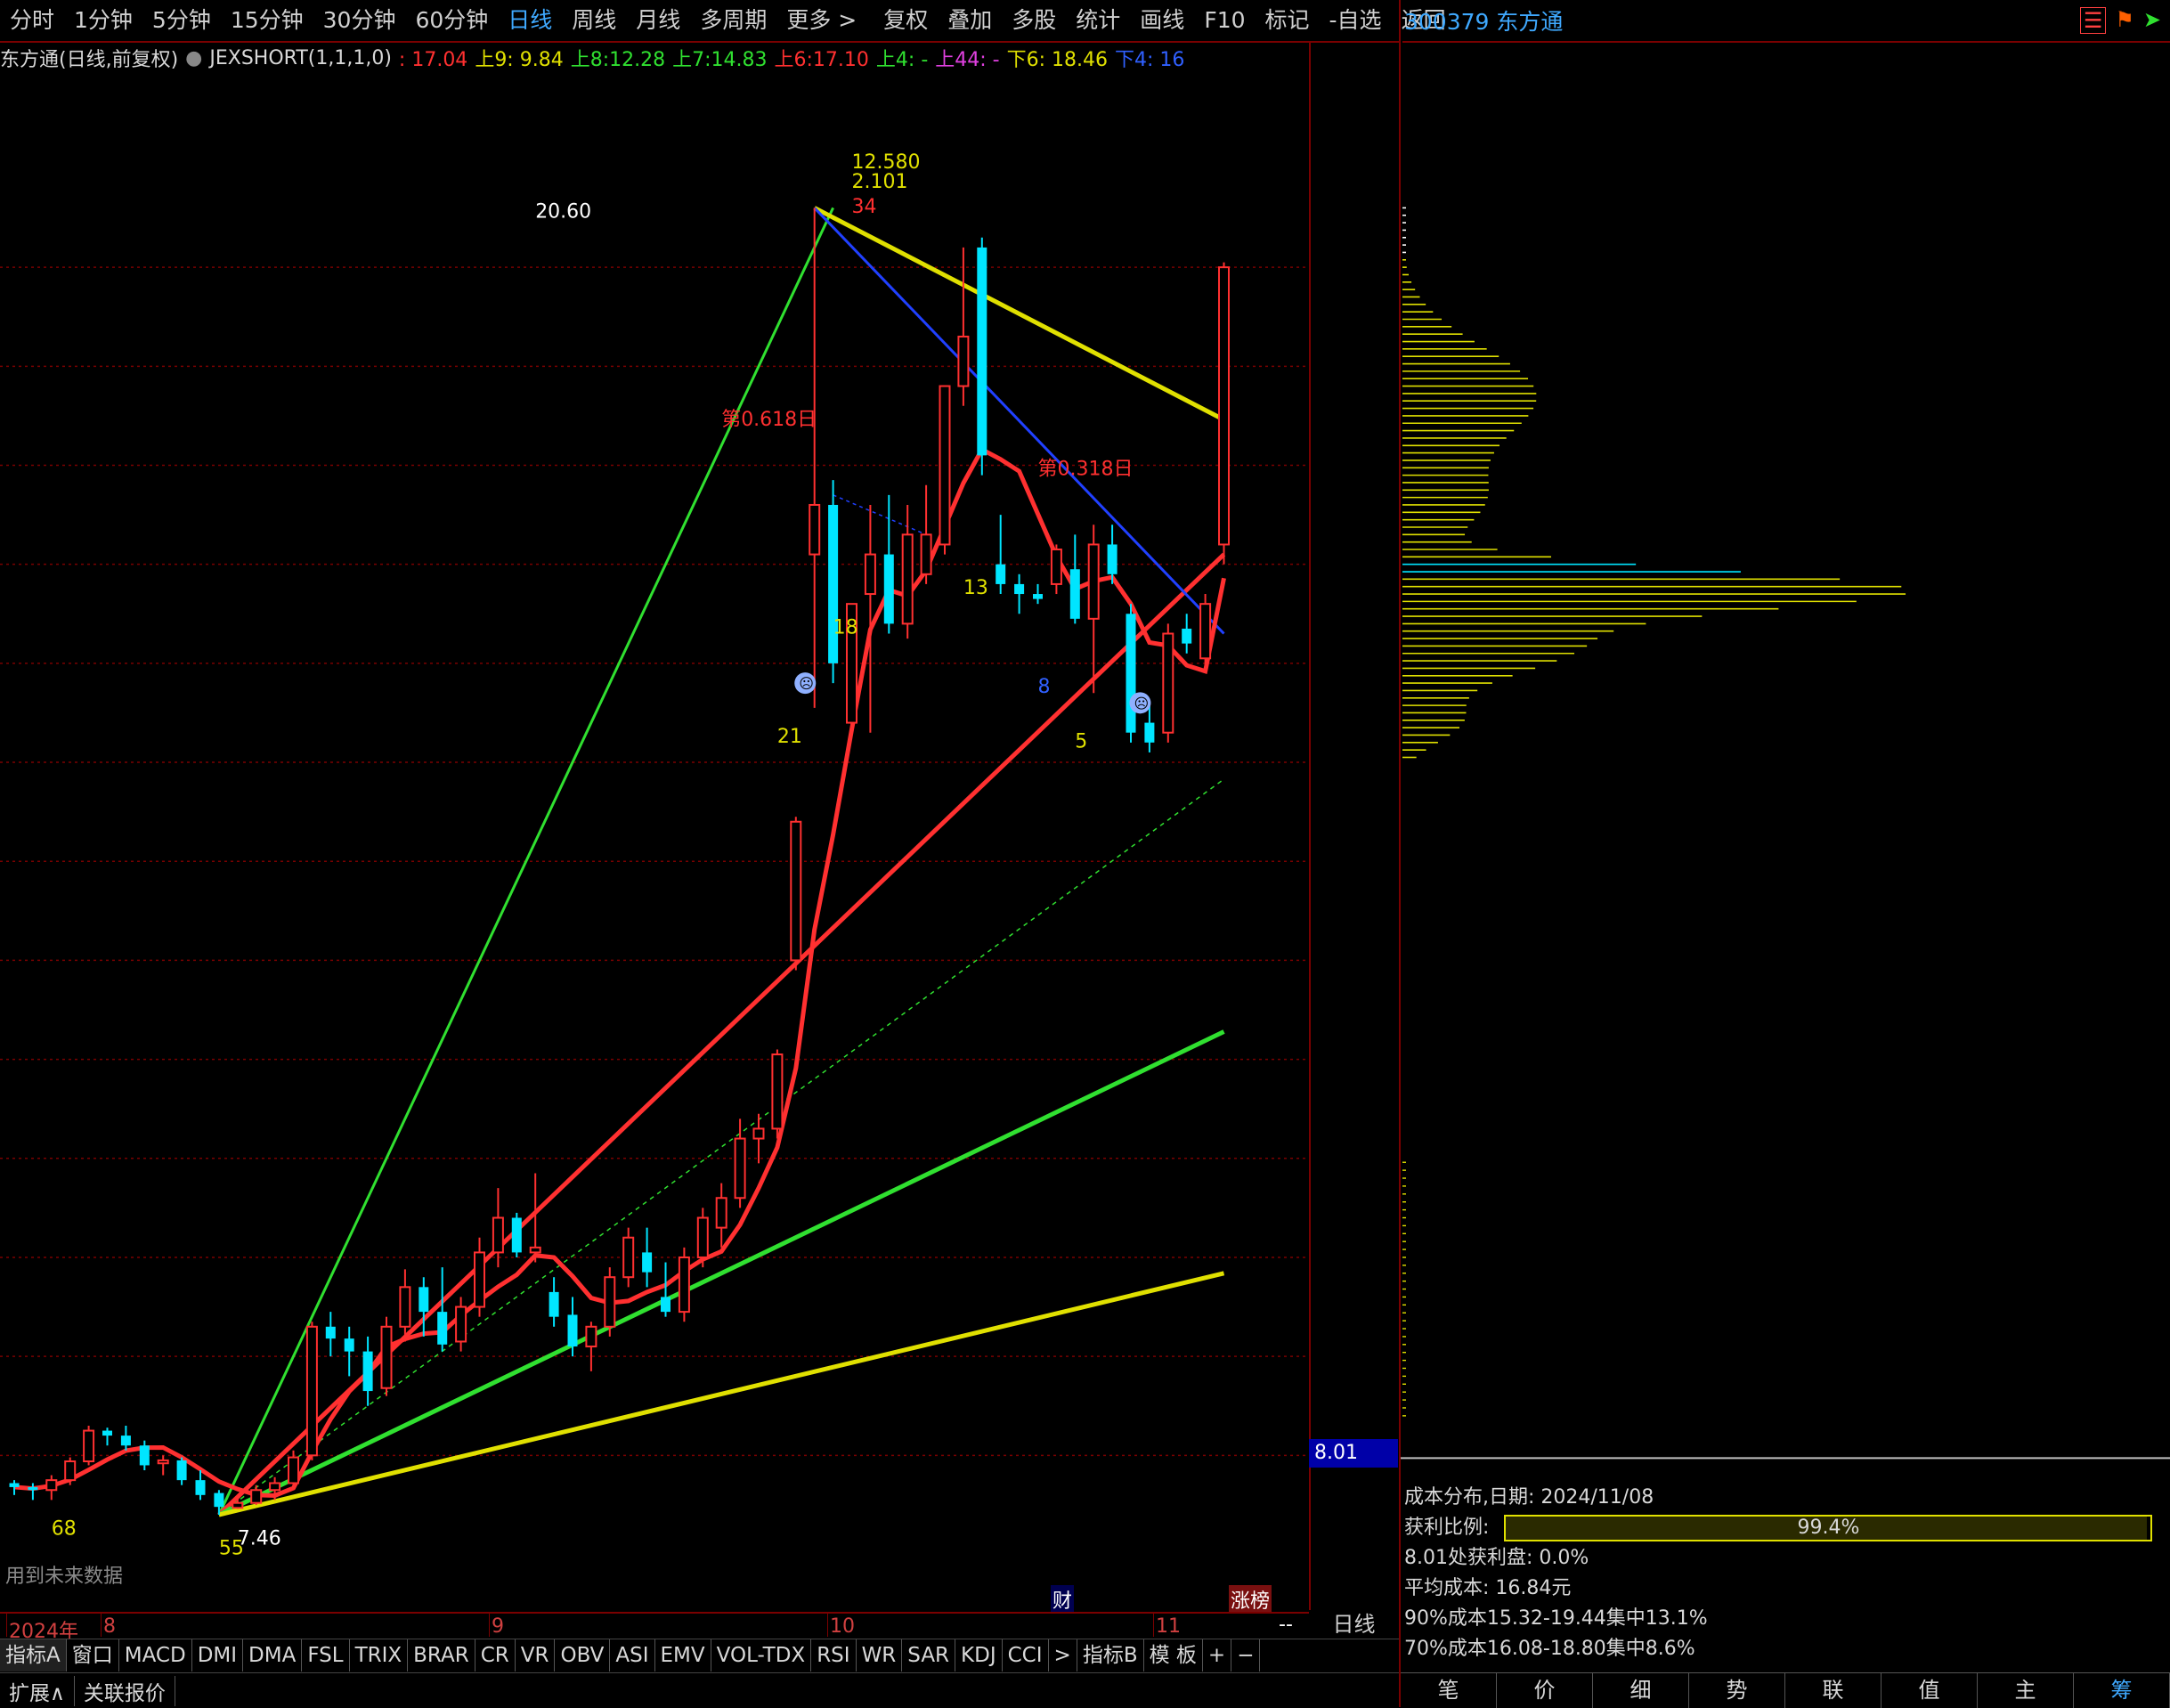  What do you see at coordinates (452, 20) in the screenshot?
I see `period-tab: 60分钟` at bounding box center [452, 20].